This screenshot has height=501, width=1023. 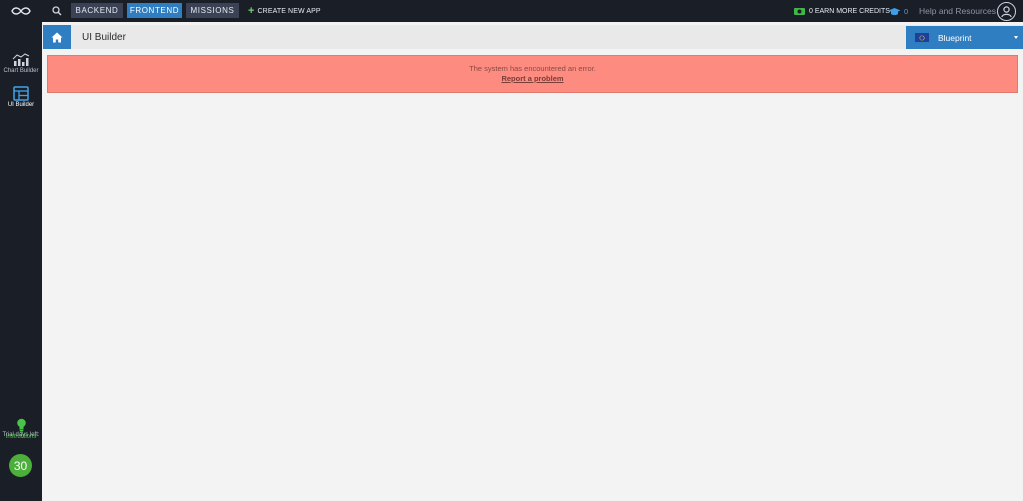 What do you see at coordinates (922, 37) in the screenshot?
I see `eu-flag-icon` at bounding box center [922, 37].